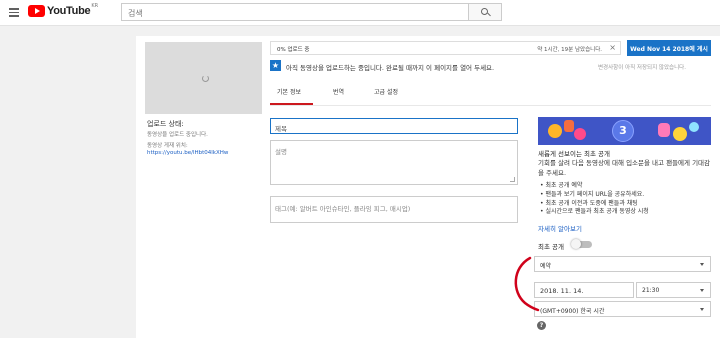 Image resolution: width=720 pixels, height=338 pixels. I want to click on star-icon: ★, so click(275, 65).